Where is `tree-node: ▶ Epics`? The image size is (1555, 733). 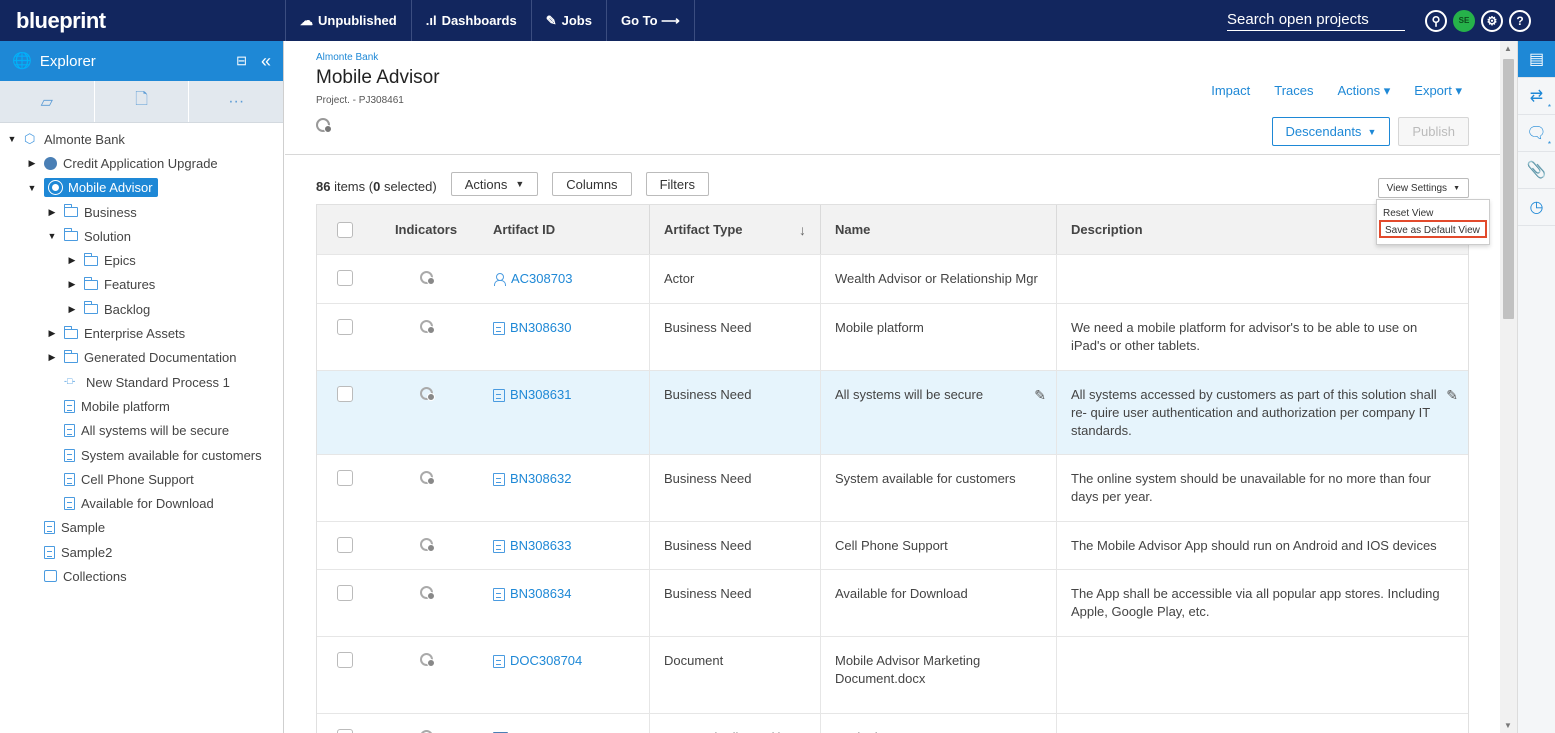 tree-node: ▶ Epics is located at coordinates (141, 260).